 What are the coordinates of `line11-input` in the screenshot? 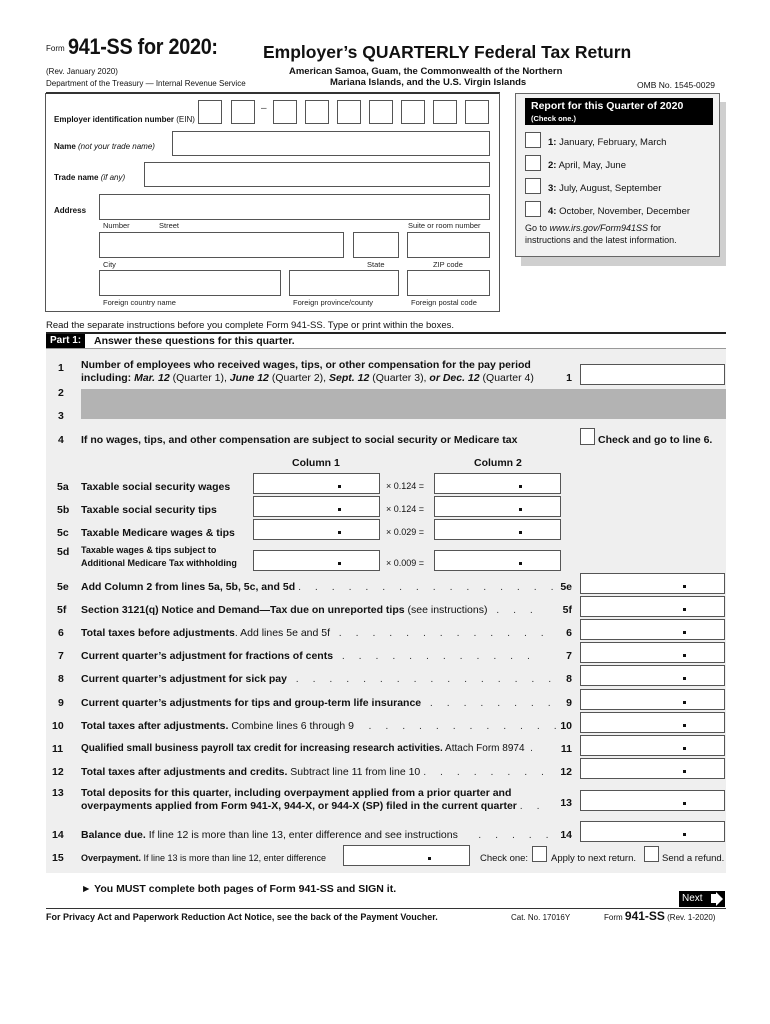 It's located at (652, 745).